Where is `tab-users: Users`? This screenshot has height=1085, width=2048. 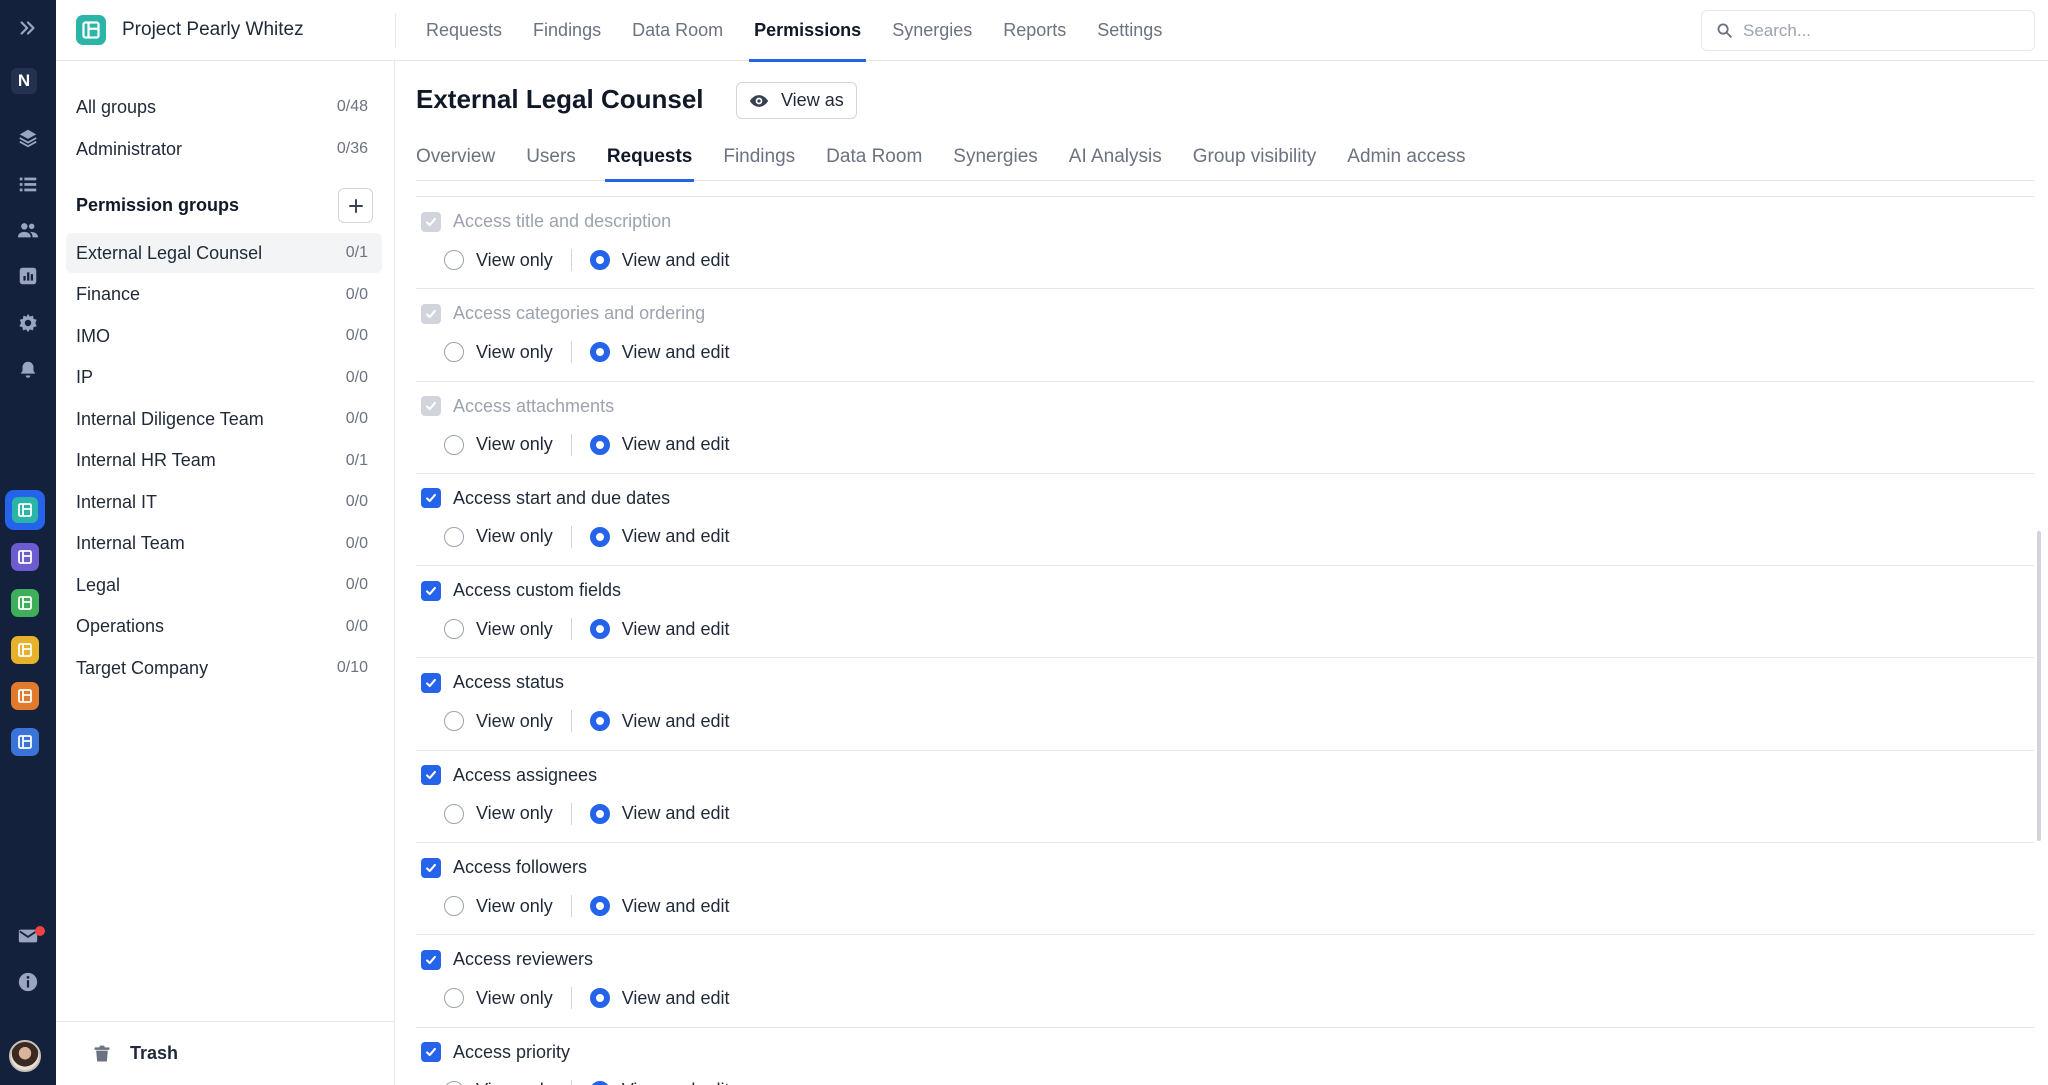
tab-users: Users is located at coordinates (551, 160).